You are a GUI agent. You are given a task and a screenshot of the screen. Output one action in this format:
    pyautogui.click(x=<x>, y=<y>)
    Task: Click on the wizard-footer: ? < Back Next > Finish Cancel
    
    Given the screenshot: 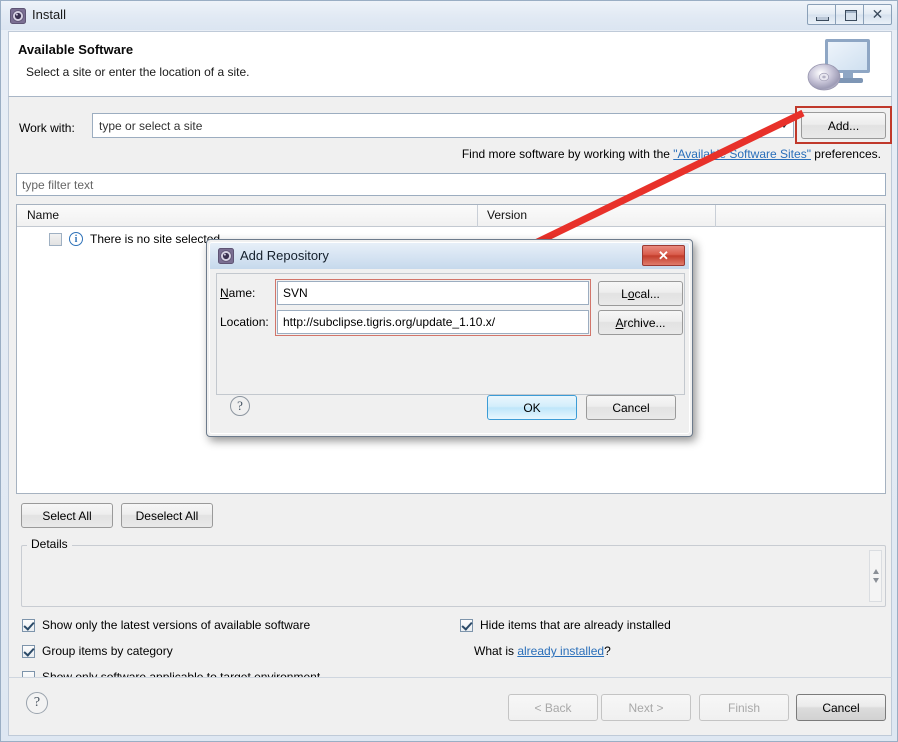 What is the action you would take?
    pyautogui.click(x=450, y=706)
    